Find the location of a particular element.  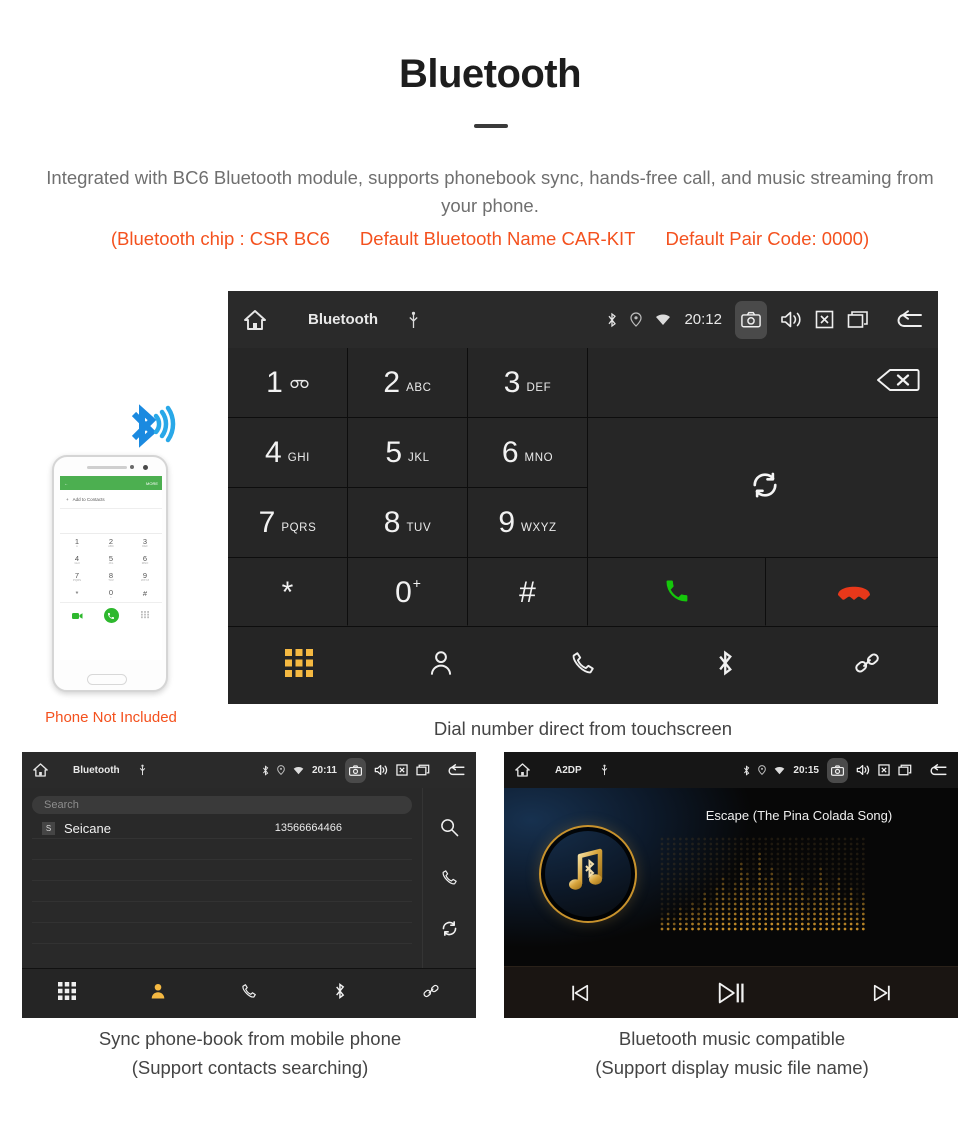

sync-button is located at coordinates (763, 487).